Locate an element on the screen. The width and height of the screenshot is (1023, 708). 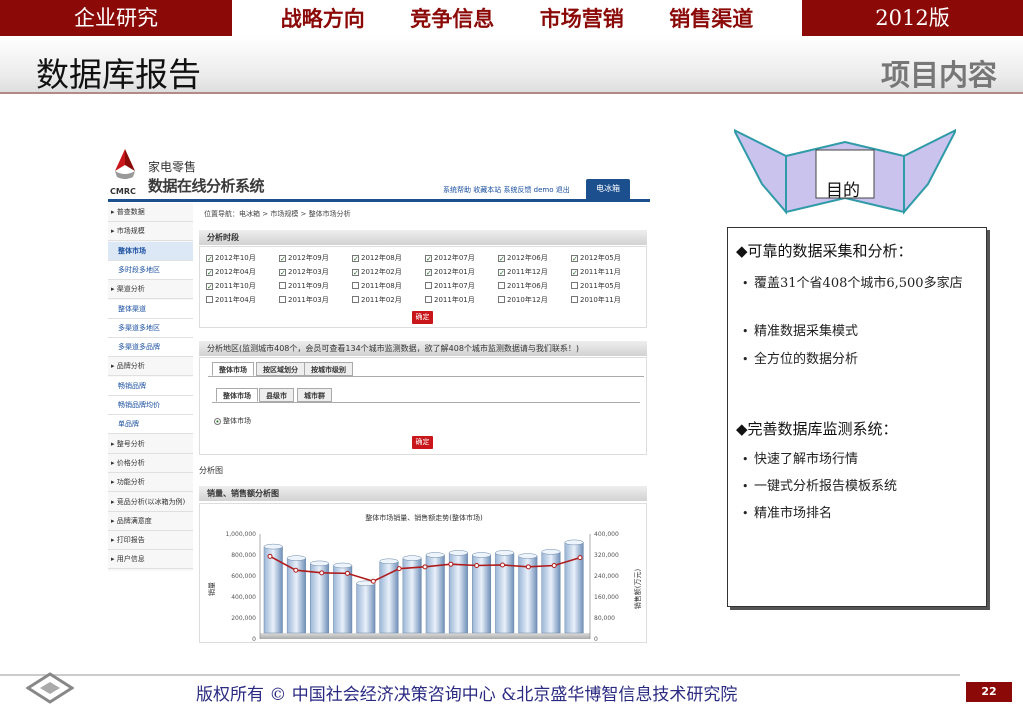
nav-marketing: 市场营销 is located at coordinates (582, 18).